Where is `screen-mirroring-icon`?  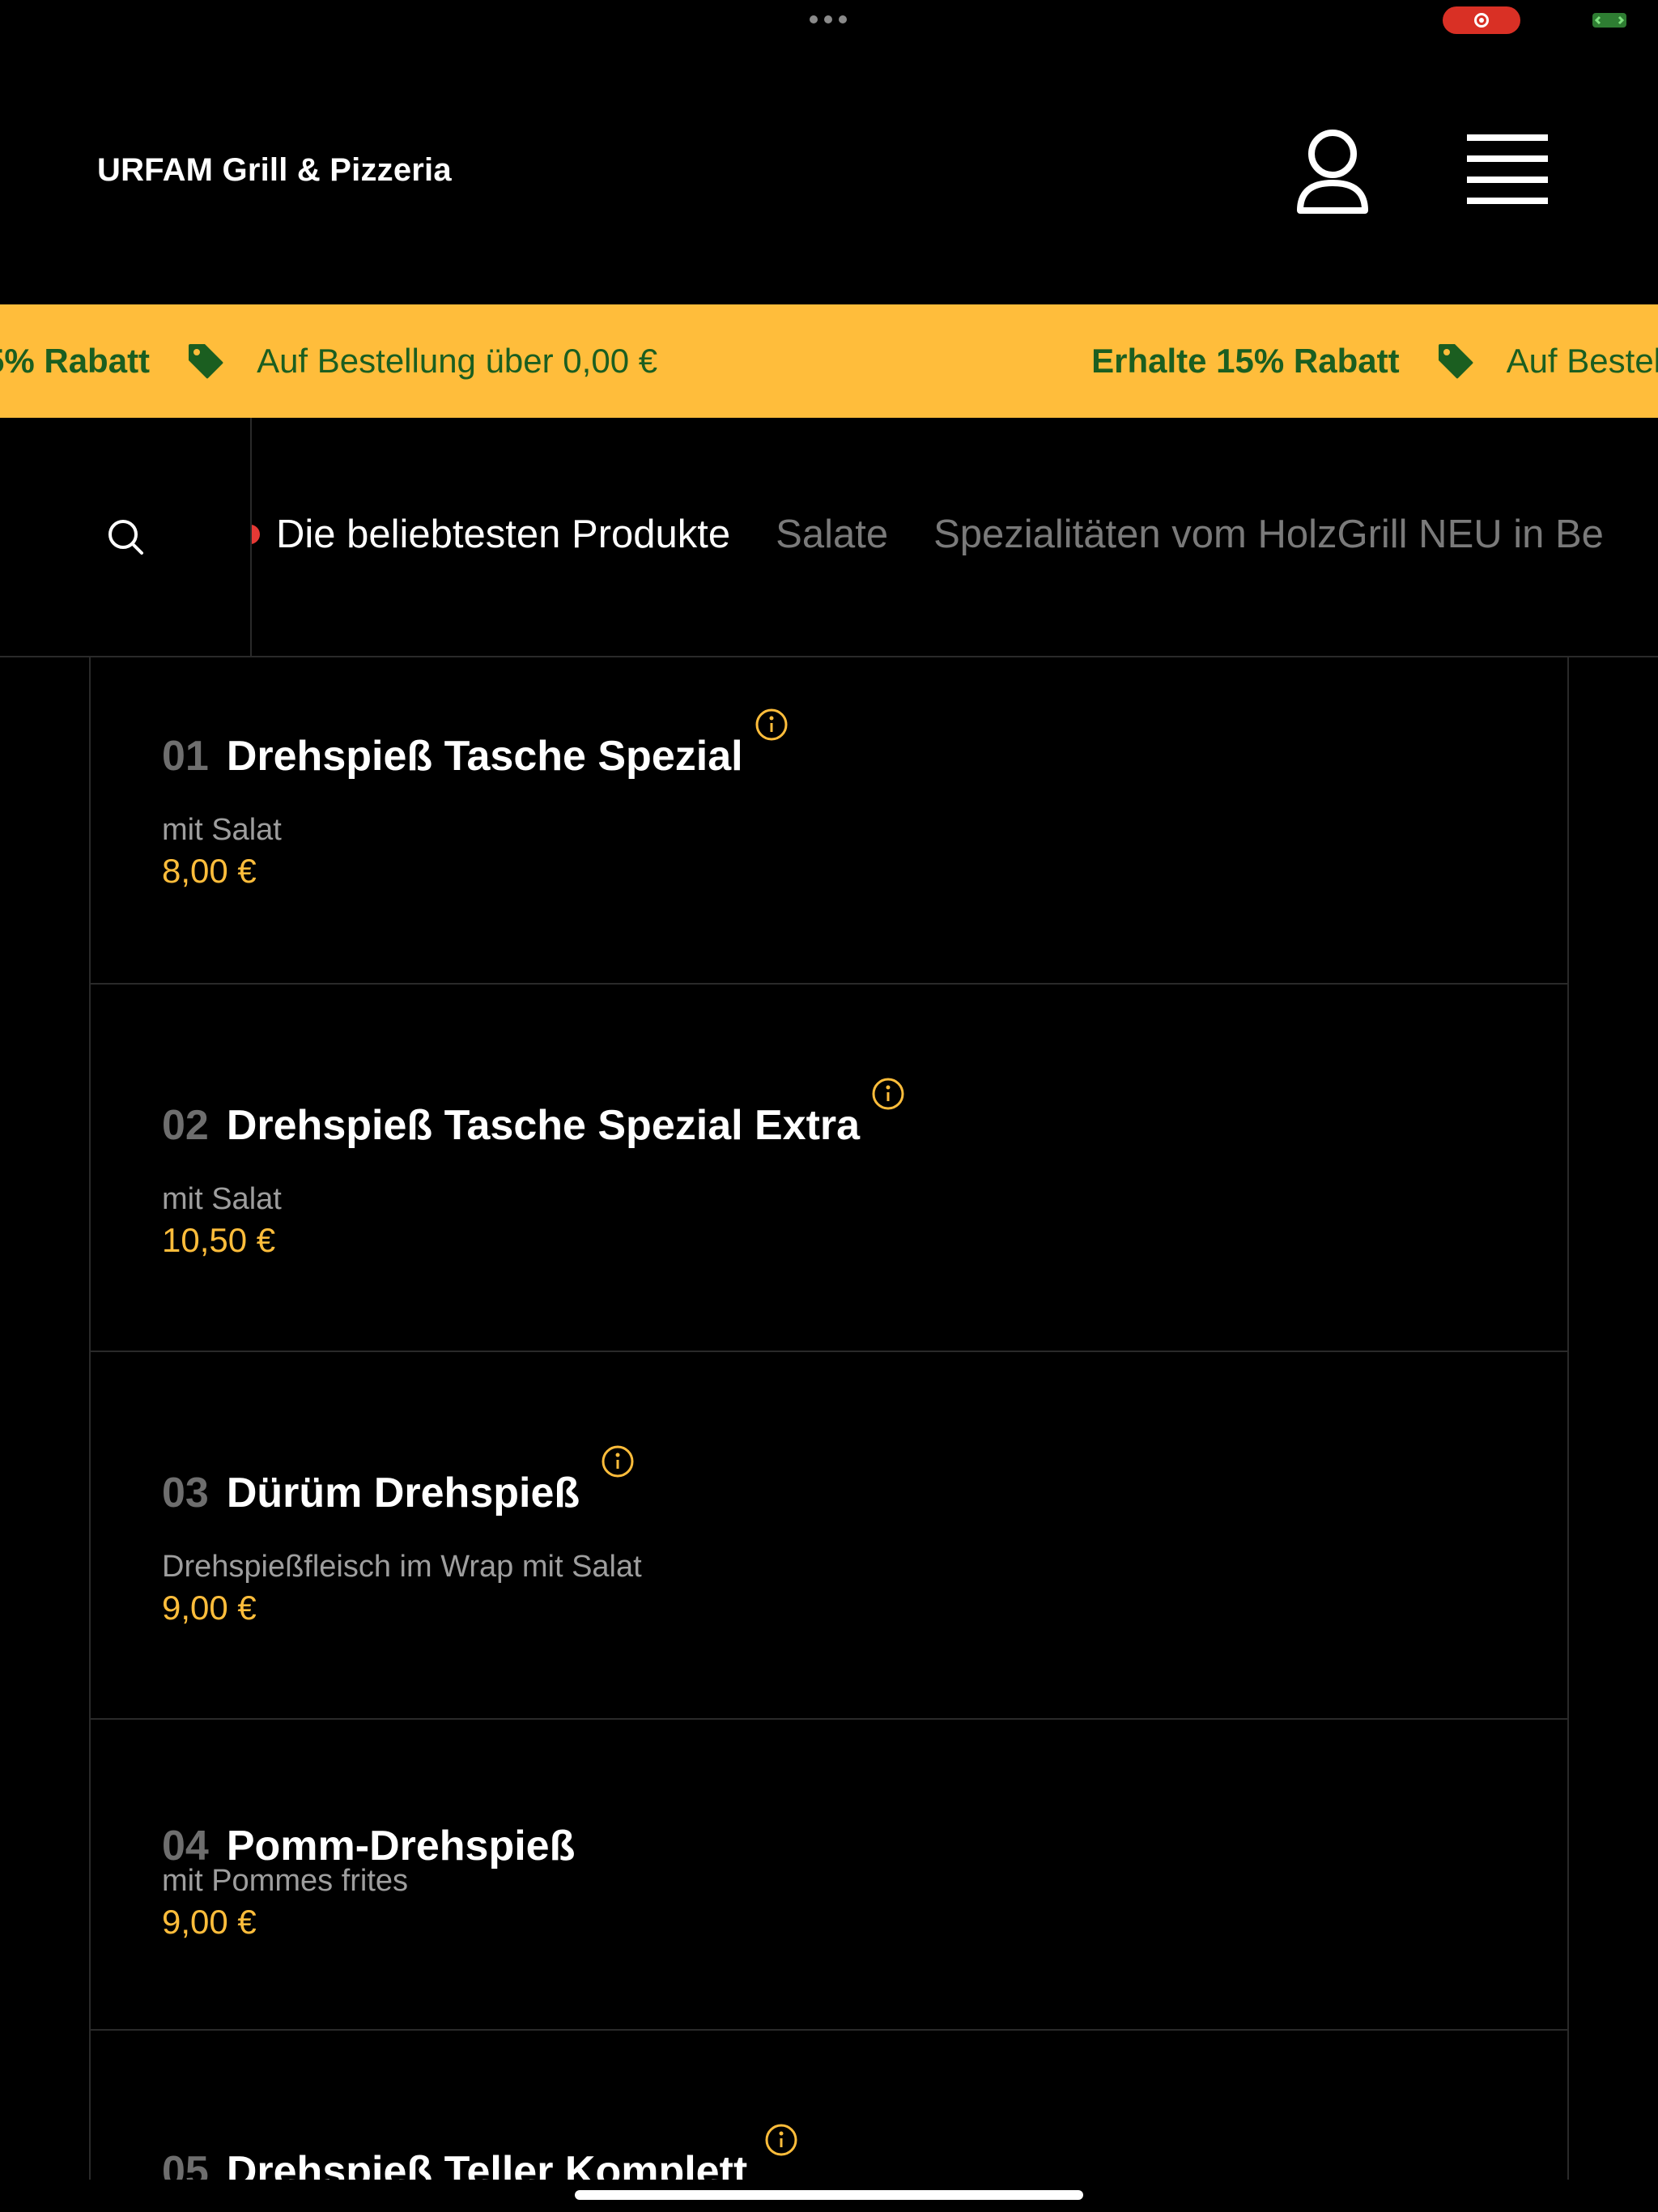
screen-mirroring-icon is located at coordinates (1609, 21).